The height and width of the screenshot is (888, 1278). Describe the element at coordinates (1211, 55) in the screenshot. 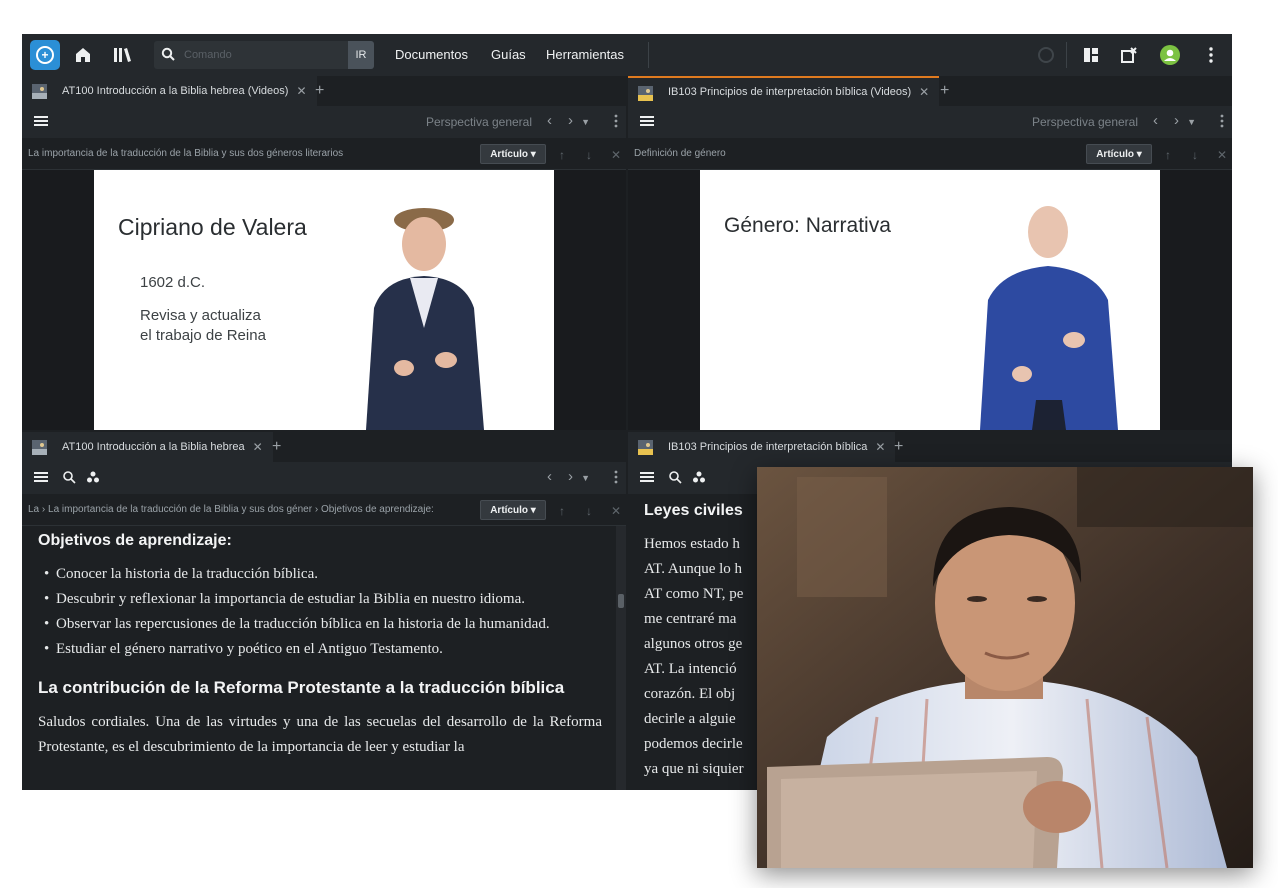

I see `more-vertical-icon` at that location.